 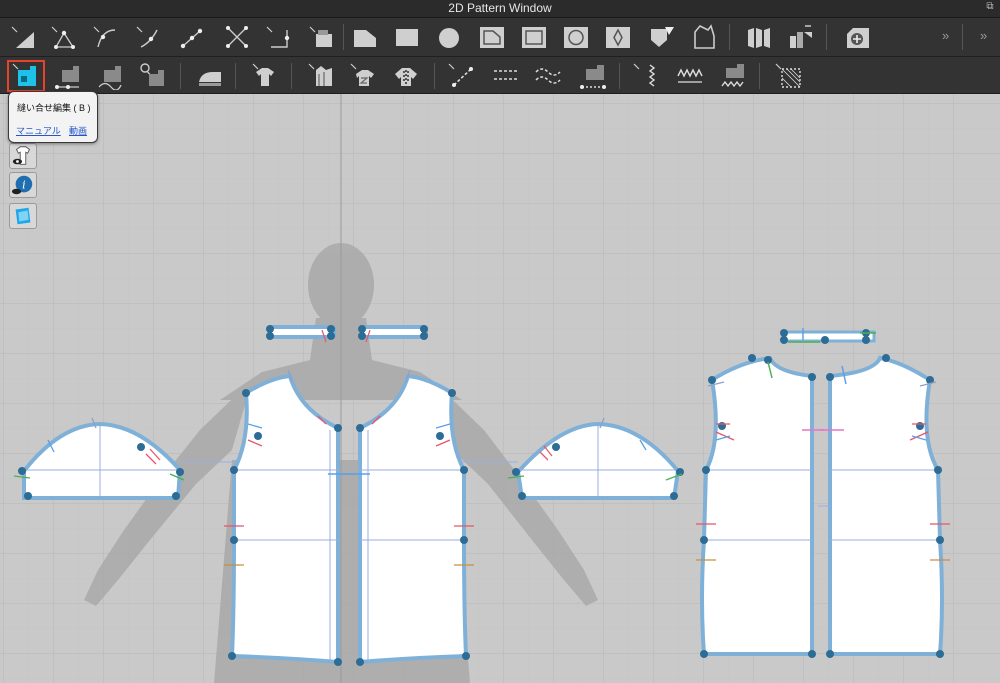 I want to click on center-point-icon, so click(x=278, y=37).